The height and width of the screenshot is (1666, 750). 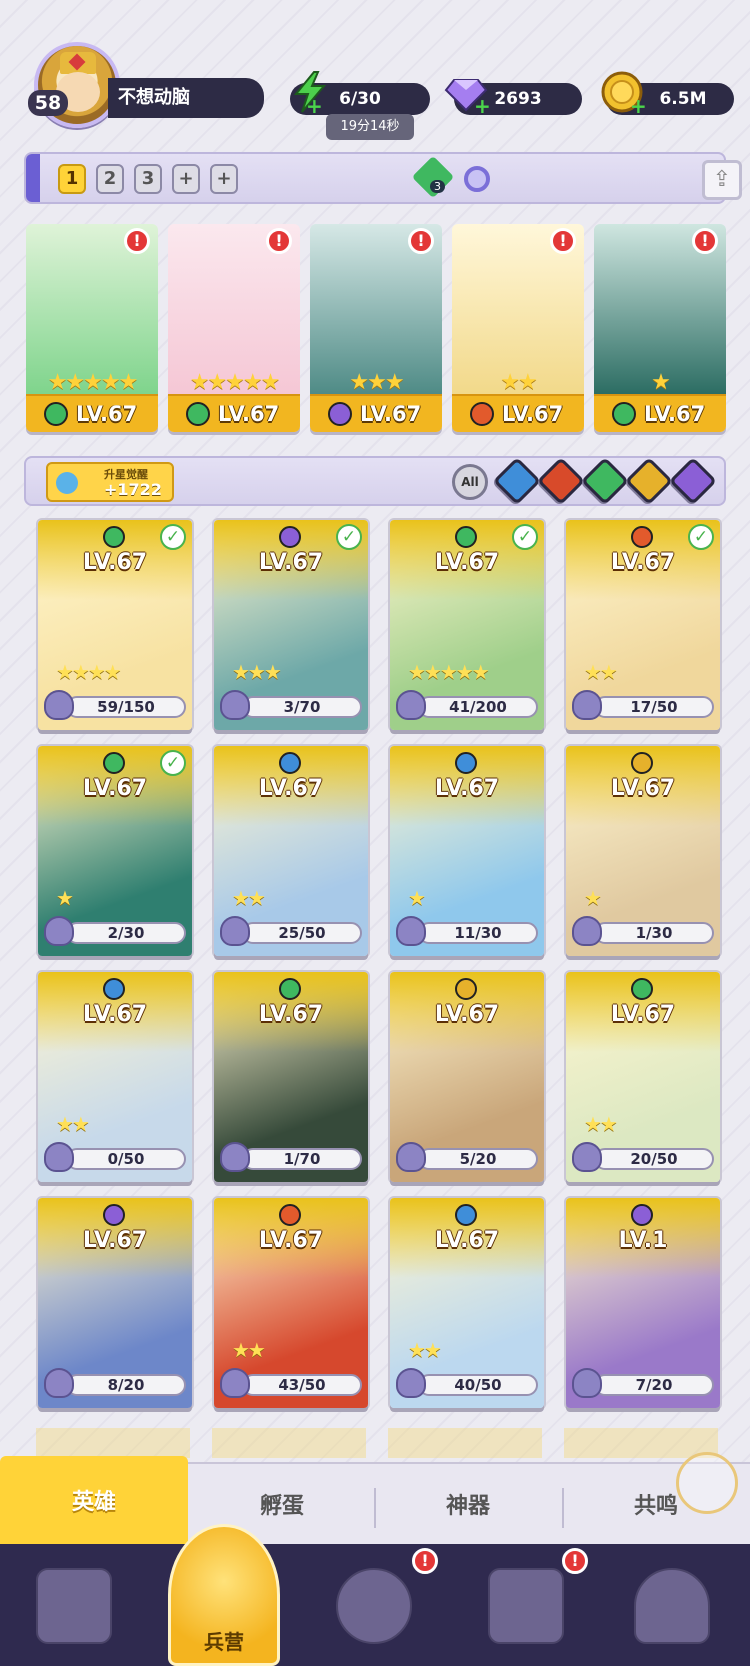 What do you see at coordinates (92, 328) in the screenshot?
I see `team-slot-1: ★★★★★ LV.67 !` at bounding box center [92, 328].